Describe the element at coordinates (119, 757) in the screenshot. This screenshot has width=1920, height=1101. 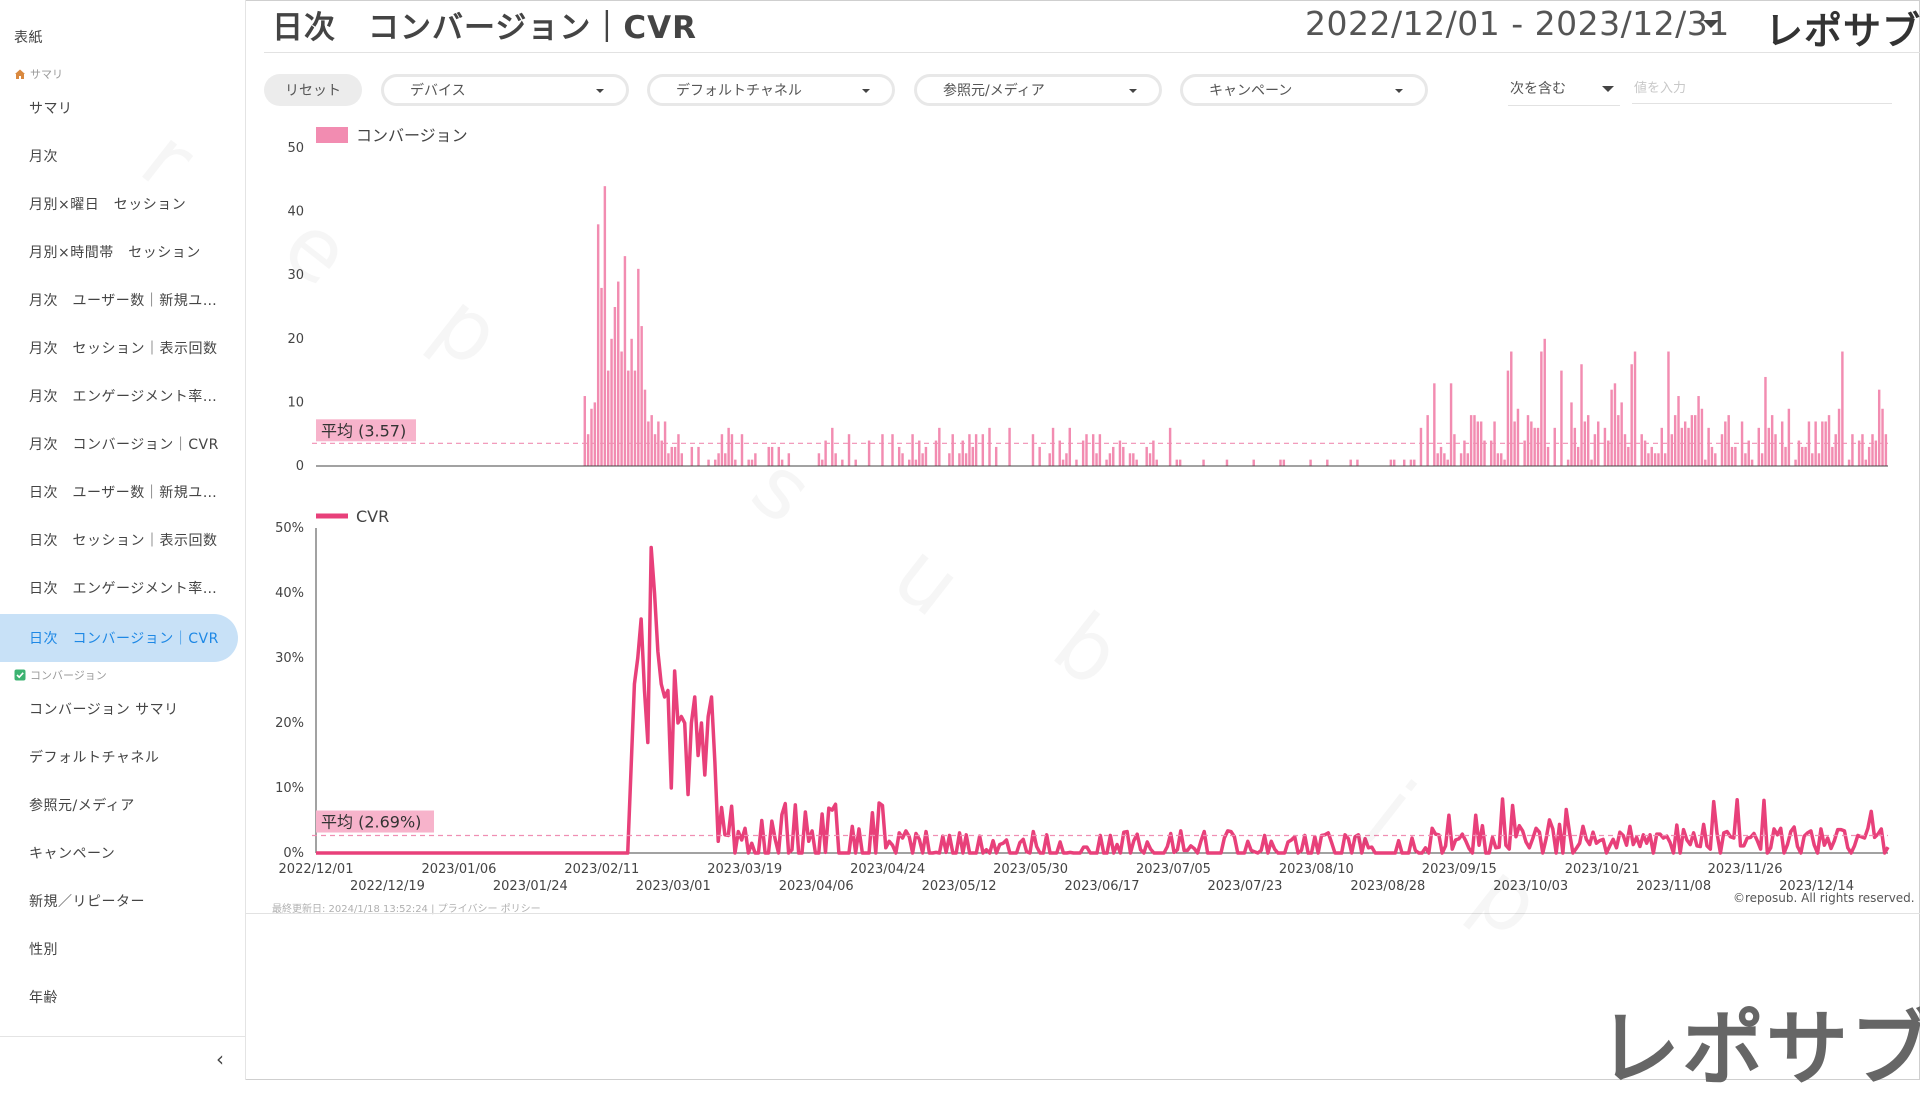
I see `sidebar-item: デフォルトチャネル` at that location.